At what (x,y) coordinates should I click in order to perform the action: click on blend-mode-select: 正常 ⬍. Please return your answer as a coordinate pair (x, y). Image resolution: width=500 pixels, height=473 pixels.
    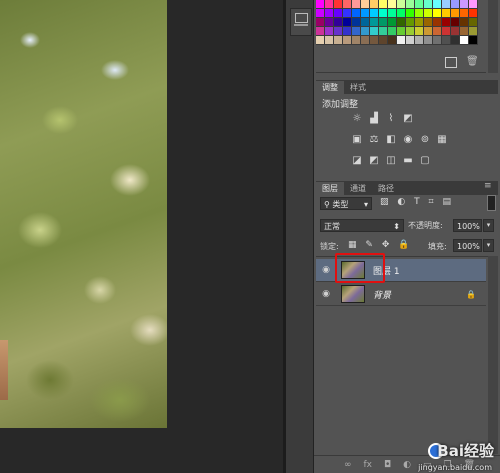
    Looking at the image, I should click on (362, 225).